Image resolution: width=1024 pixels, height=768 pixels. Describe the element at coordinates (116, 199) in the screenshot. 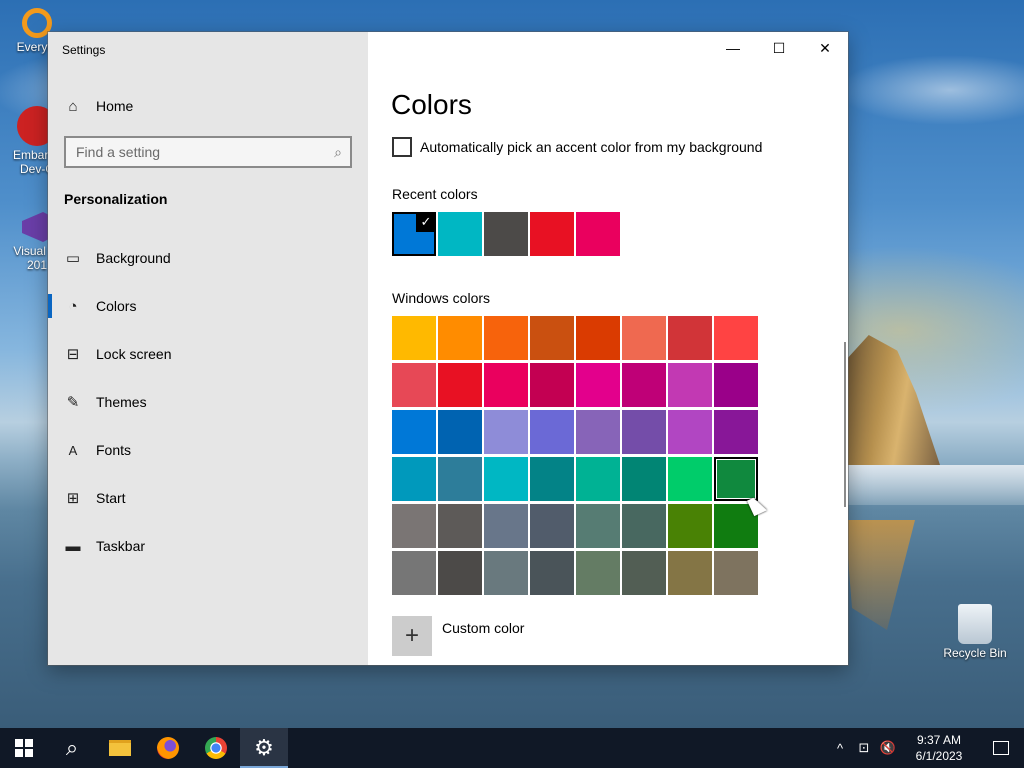

I see `nav-section-title: Personalization` at that location.